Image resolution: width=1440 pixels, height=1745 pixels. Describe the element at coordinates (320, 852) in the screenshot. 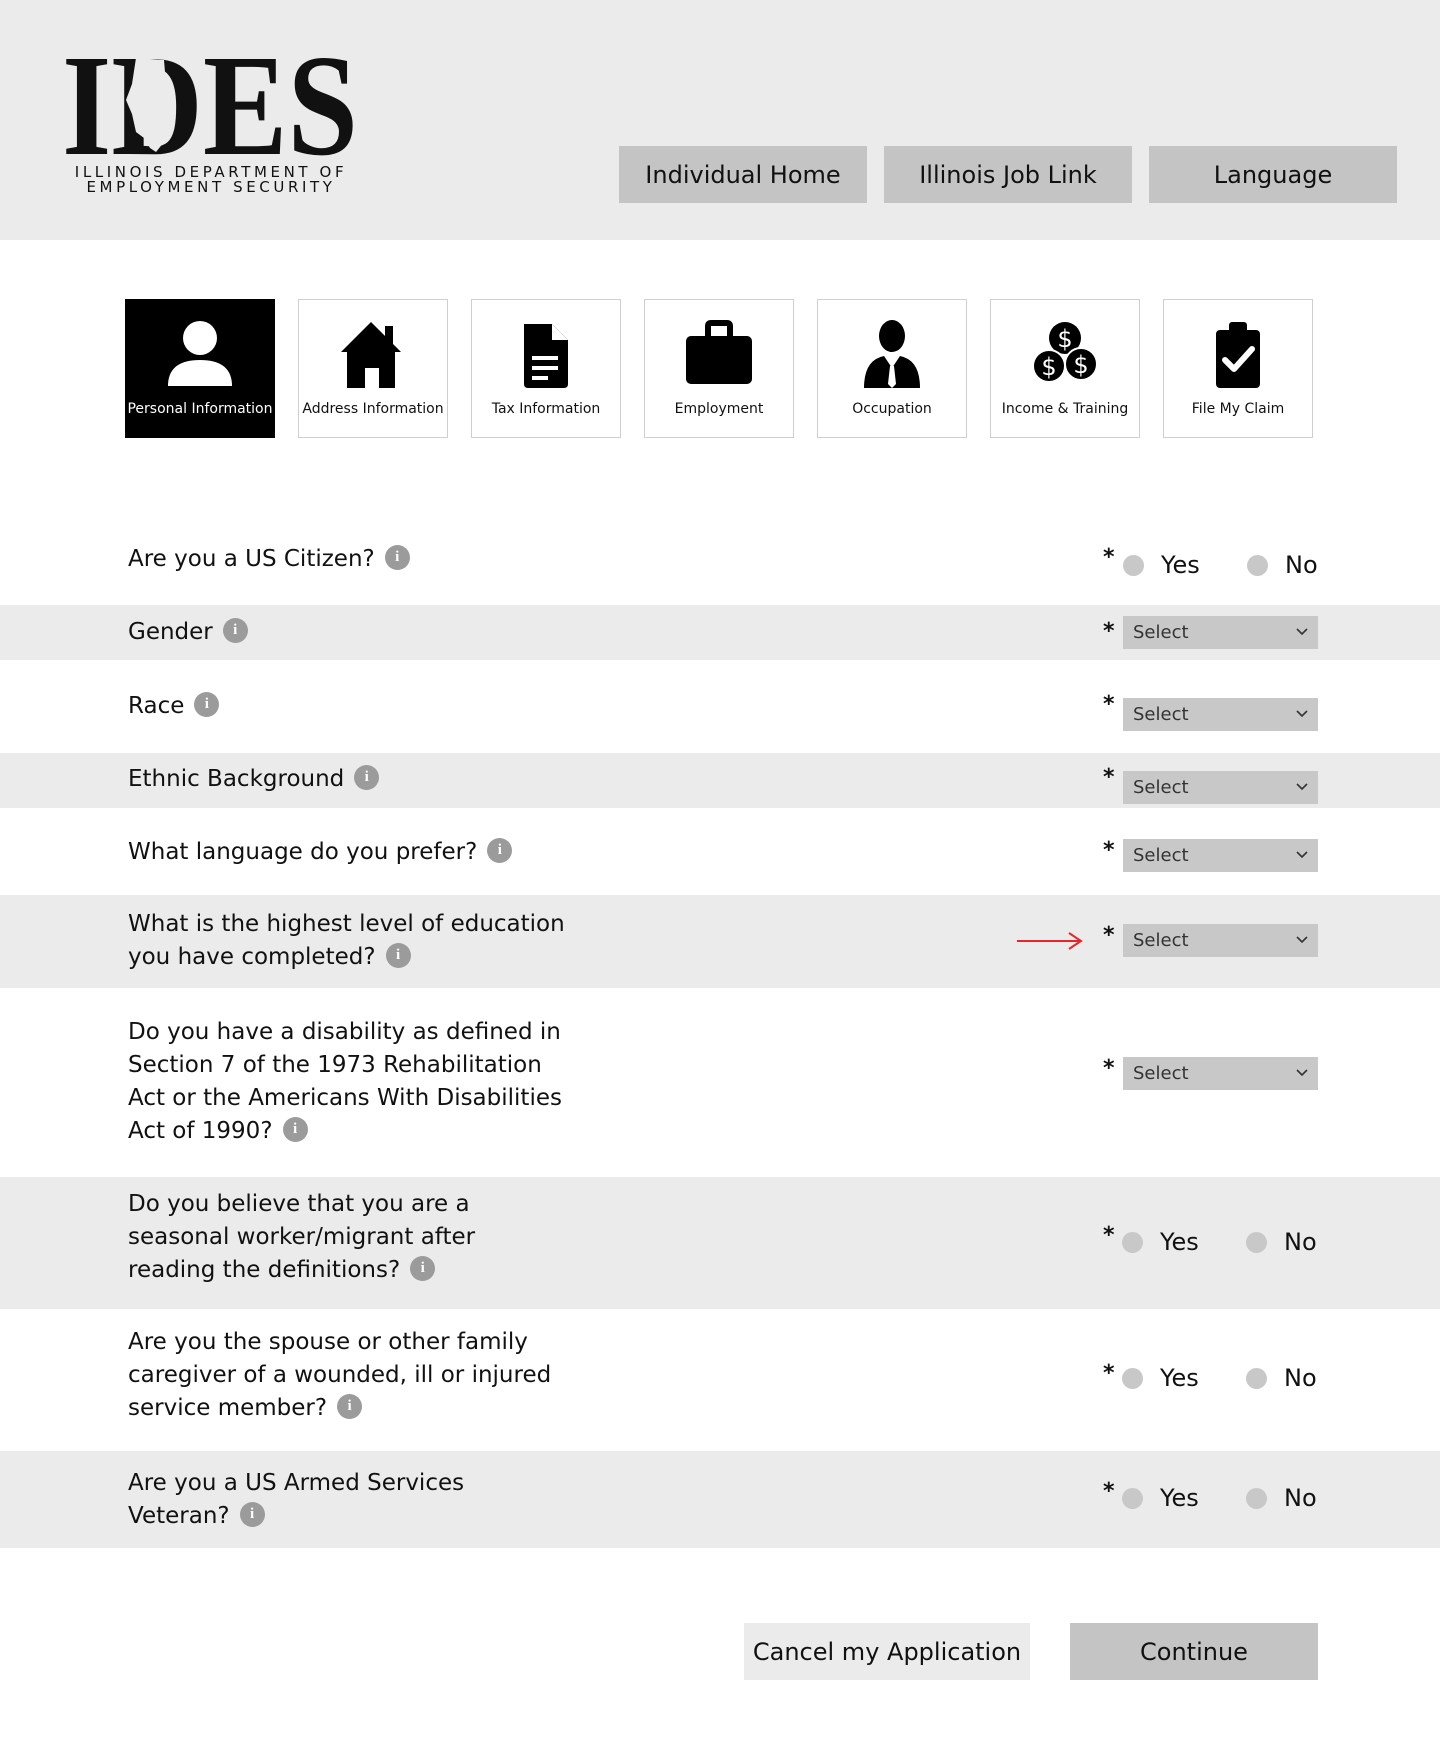

I see `language-question: What language do you prefer? i` at that location.